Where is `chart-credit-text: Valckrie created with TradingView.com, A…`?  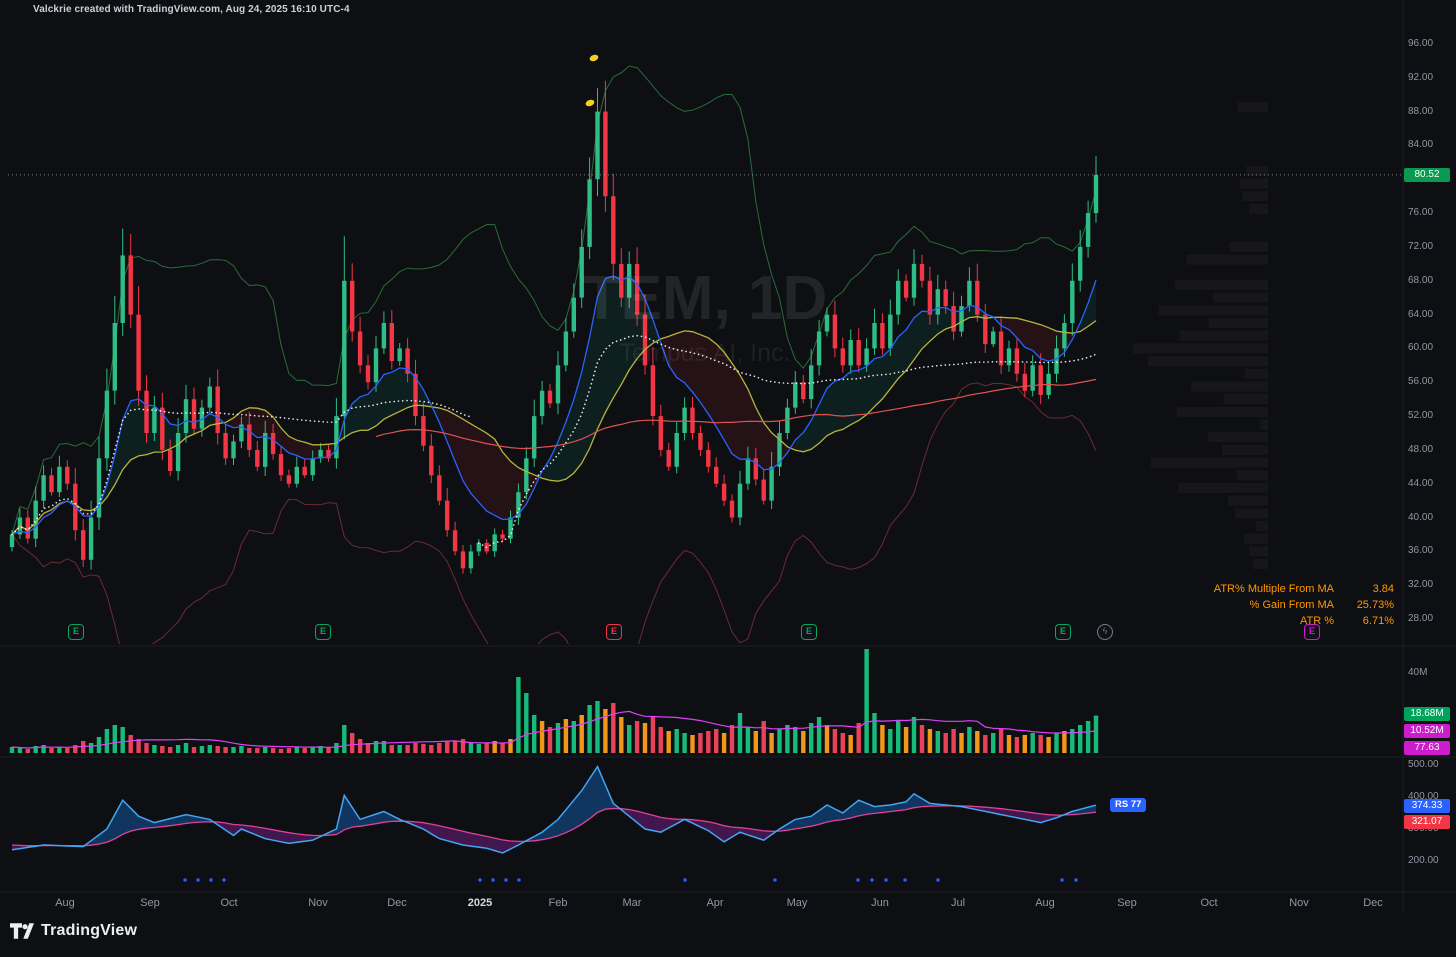 chart-credit-text: Valckrie created with TradingView.com, A… is located at coordinates (191, 9).